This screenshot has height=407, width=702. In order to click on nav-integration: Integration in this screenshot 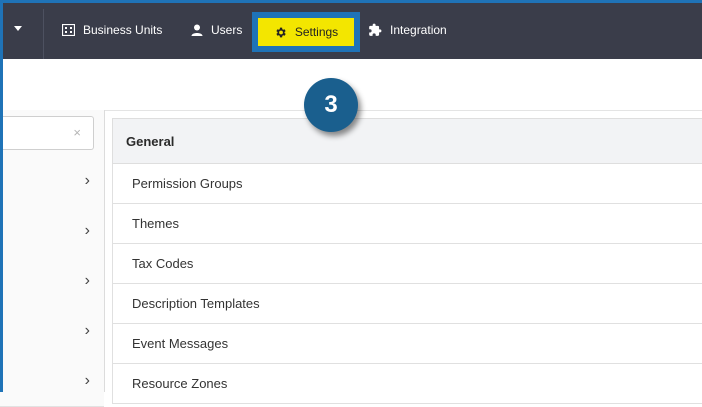, I will do `click(407, 29)`.